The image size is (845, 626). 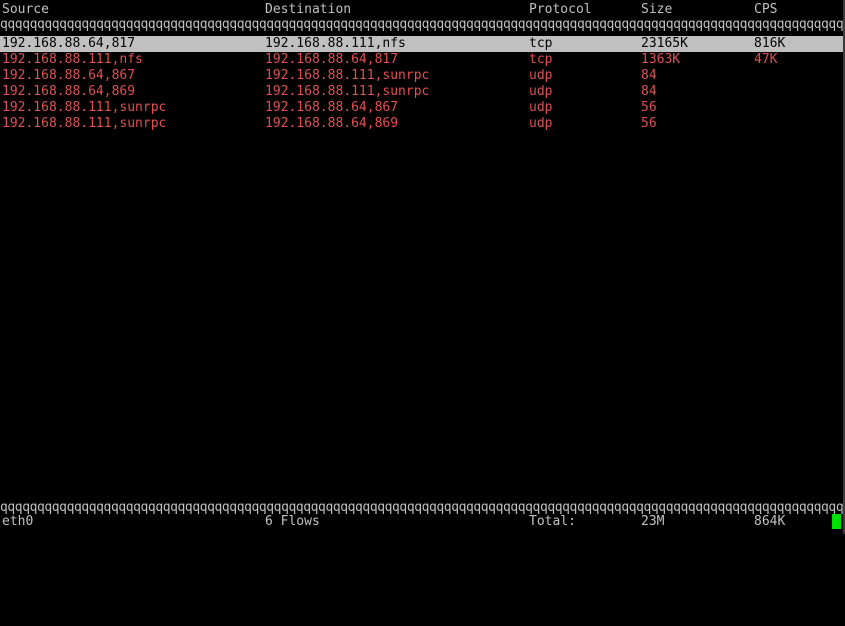 What do you see at coordinates (422, 522) in the screenshot?
I see `status-bar: eth0 6 Flows Total: 23M 864K` at bounding box center [422, 522].